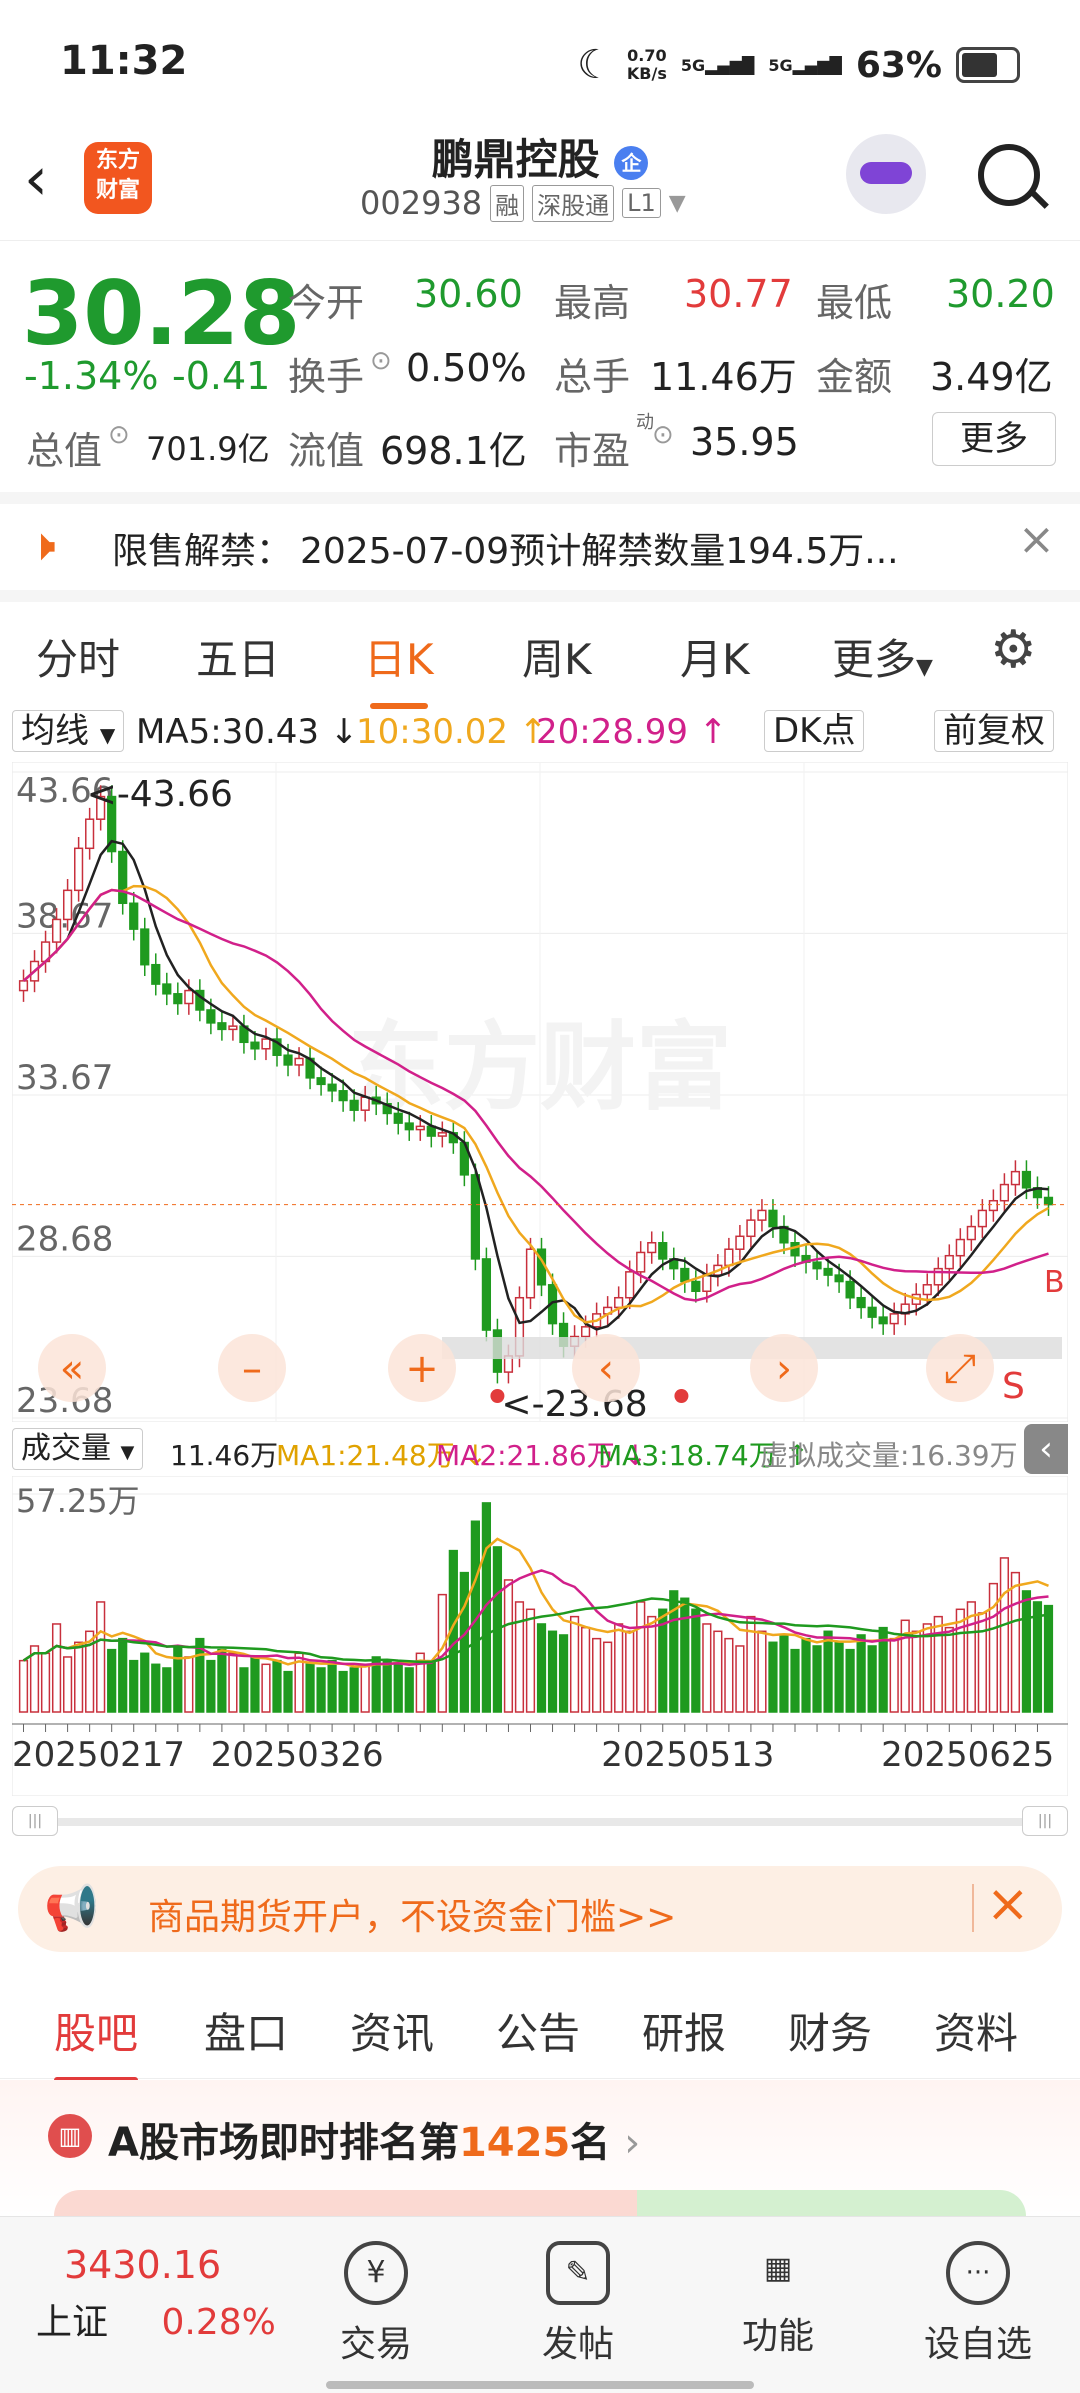 The width and height of the screenshot is (1080, 2393). Describe the element at coordinates (898, 65) in the screenshot. I see `battery-percent: 63%` at that location.